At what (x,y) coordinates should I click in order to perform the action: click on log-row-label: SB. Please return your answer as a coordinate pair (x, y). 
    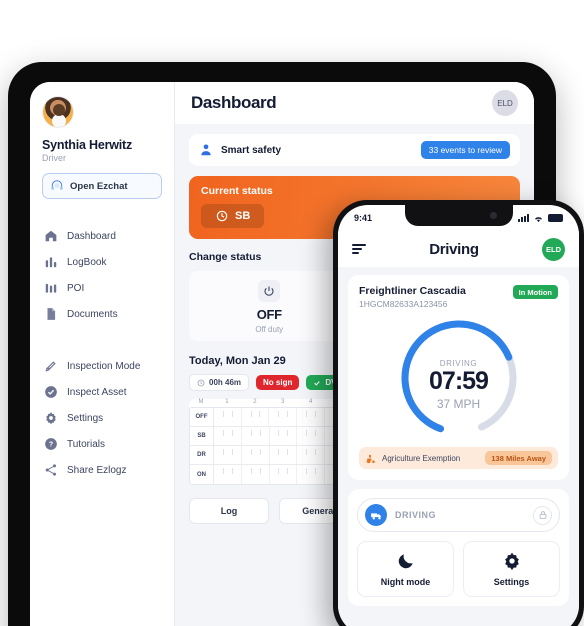
    Looking at the image, I should click on (202, 436).